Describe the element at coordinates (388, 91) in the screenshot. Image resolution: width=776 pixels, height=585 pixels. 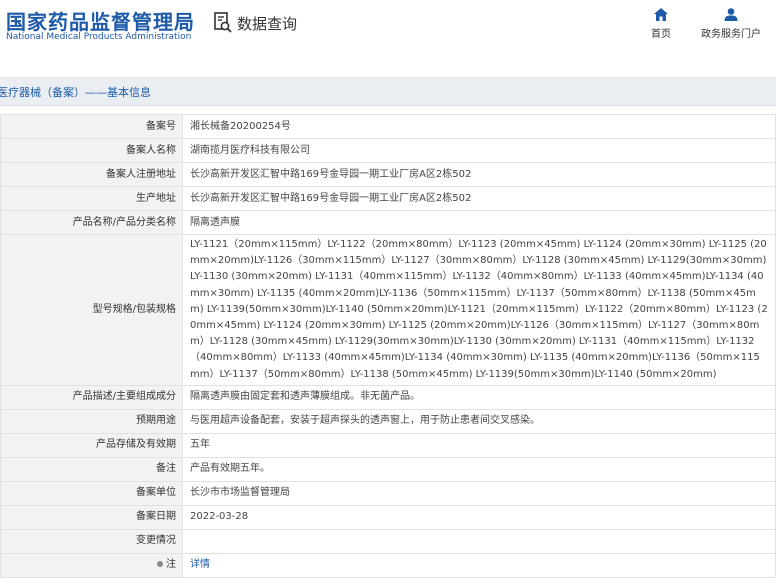
I see `section-title-bar: 医疗器械（备案）——基本信息` at that location.